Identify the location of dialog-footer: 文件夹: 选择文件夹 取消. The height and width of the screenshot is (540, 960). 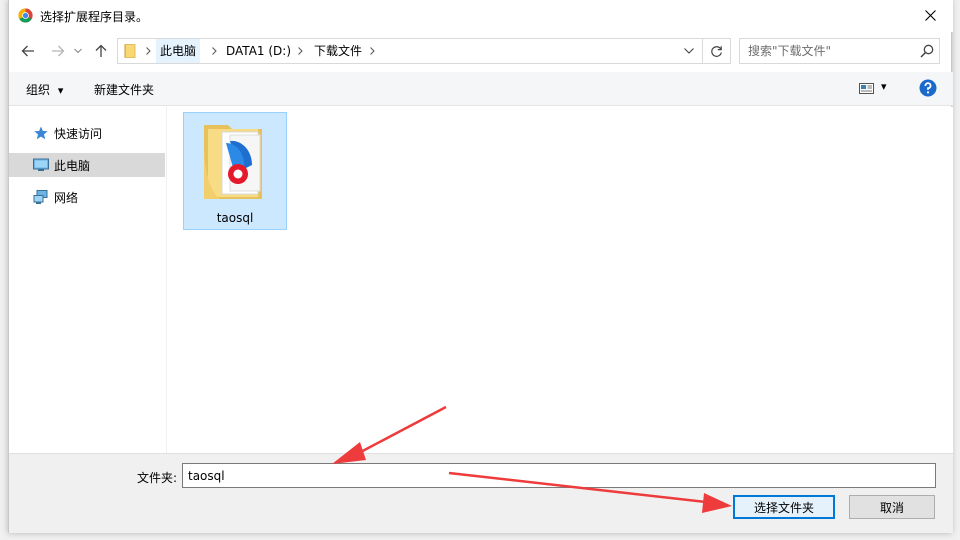
(481, 493).